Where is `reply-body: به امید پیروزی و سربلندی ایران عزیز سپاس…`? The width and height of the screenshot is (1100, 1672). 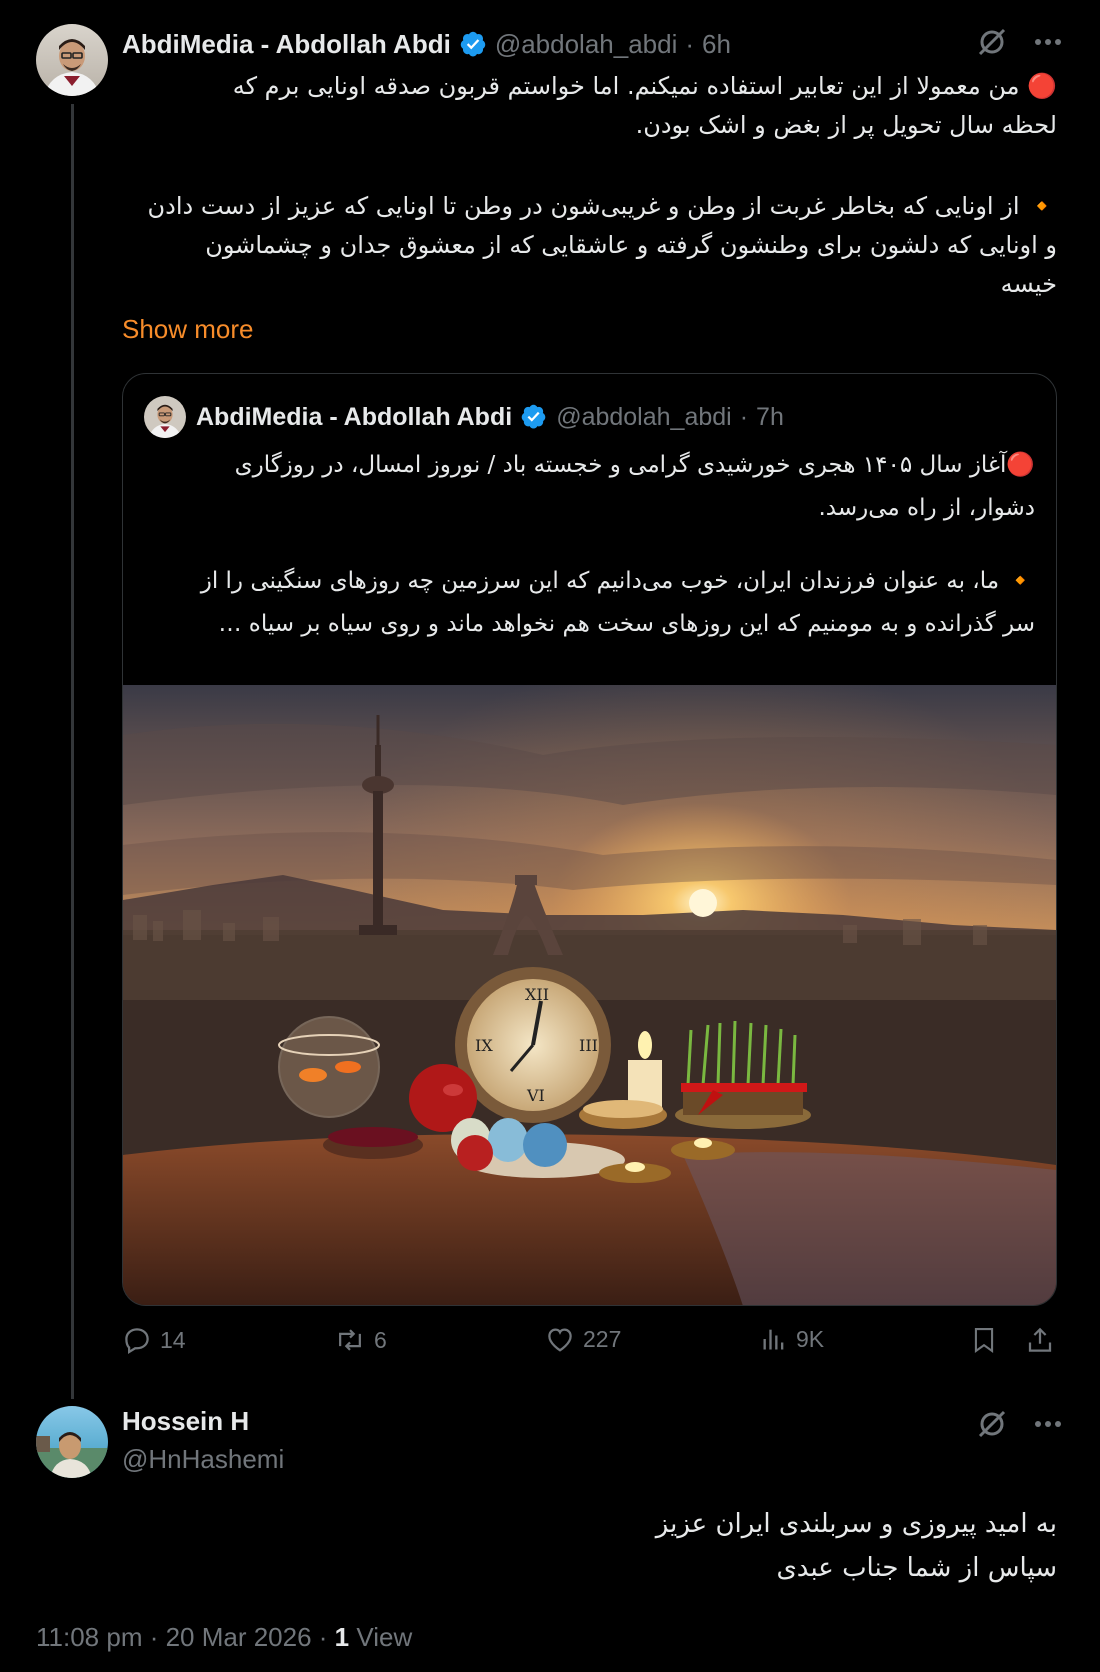 reply-body: به امید پیروزی و سربلندی ایران عزیز سپاس… is located at coordinates (589, 1546).